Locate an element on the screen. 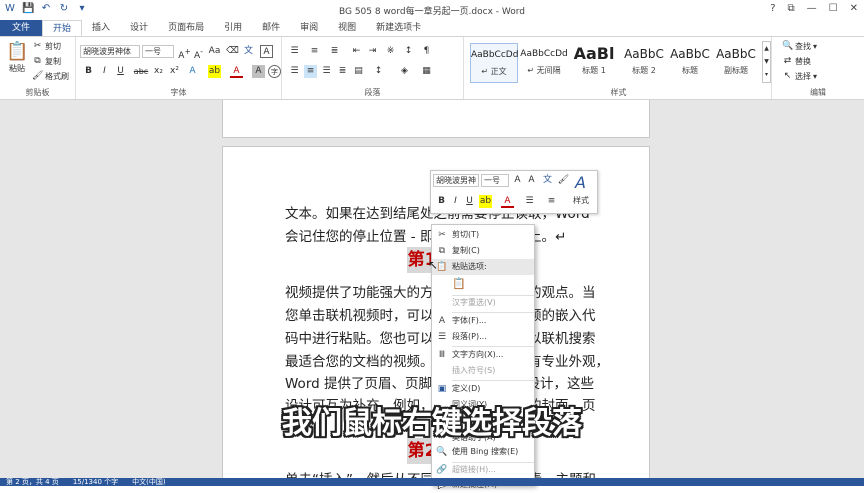 The width and height of the screenshot is (864, 493). copy-button: ⧉ 复制 is located at coordinates (46, 61).